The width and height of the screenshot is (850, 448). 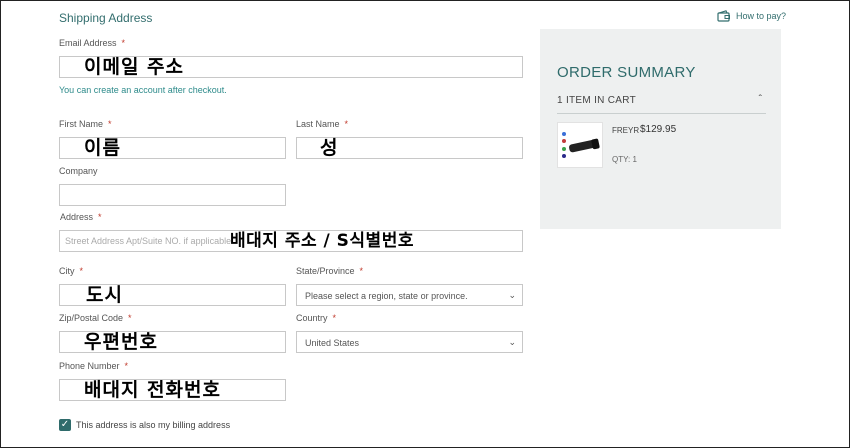 What do you see at coordinates (95, 318) in the screenshot?
I see `zip-label: Zip/Postal Code *` at bounding box center [95, 318].